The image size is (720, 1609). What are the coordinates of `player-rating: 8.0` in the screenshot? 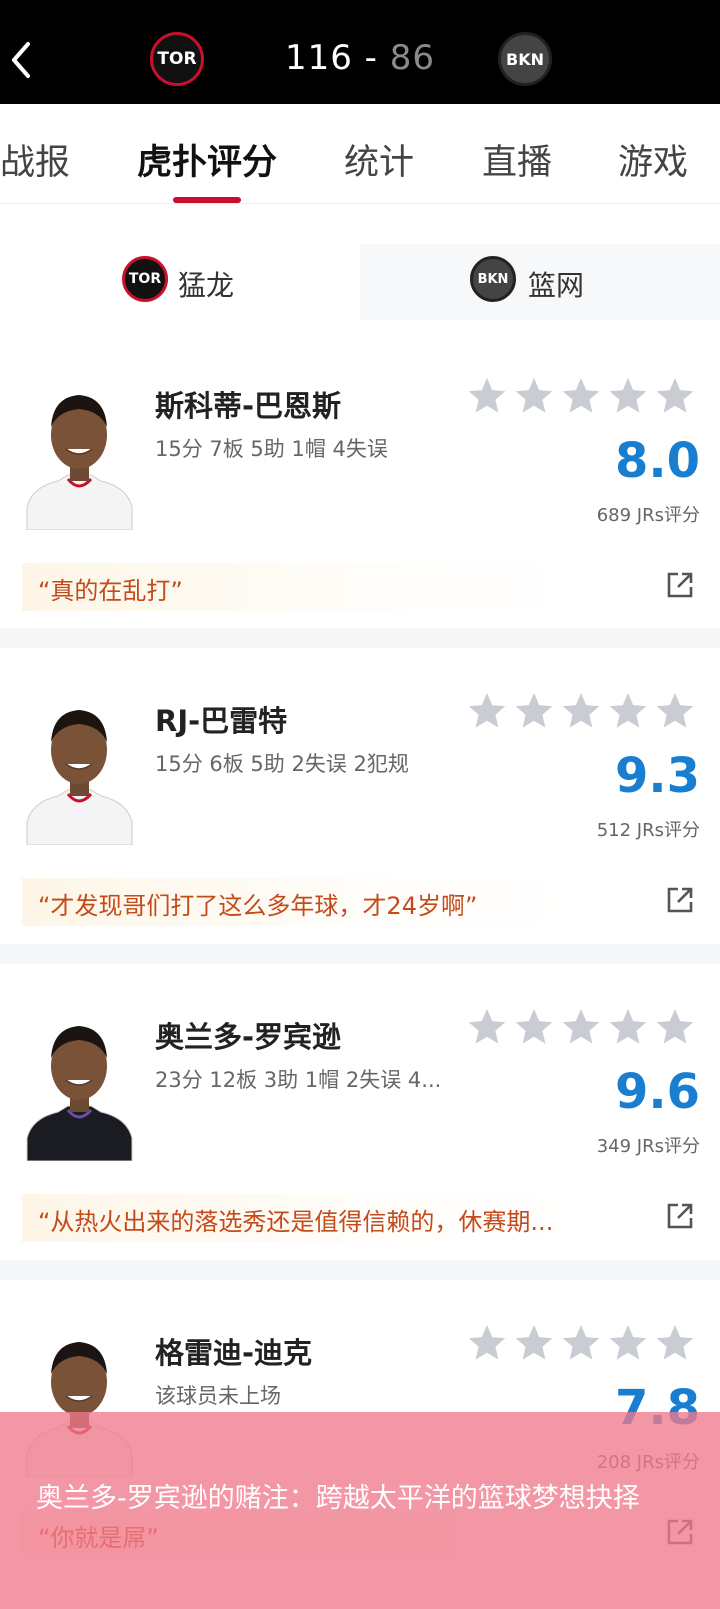 It's located at (657, 461).